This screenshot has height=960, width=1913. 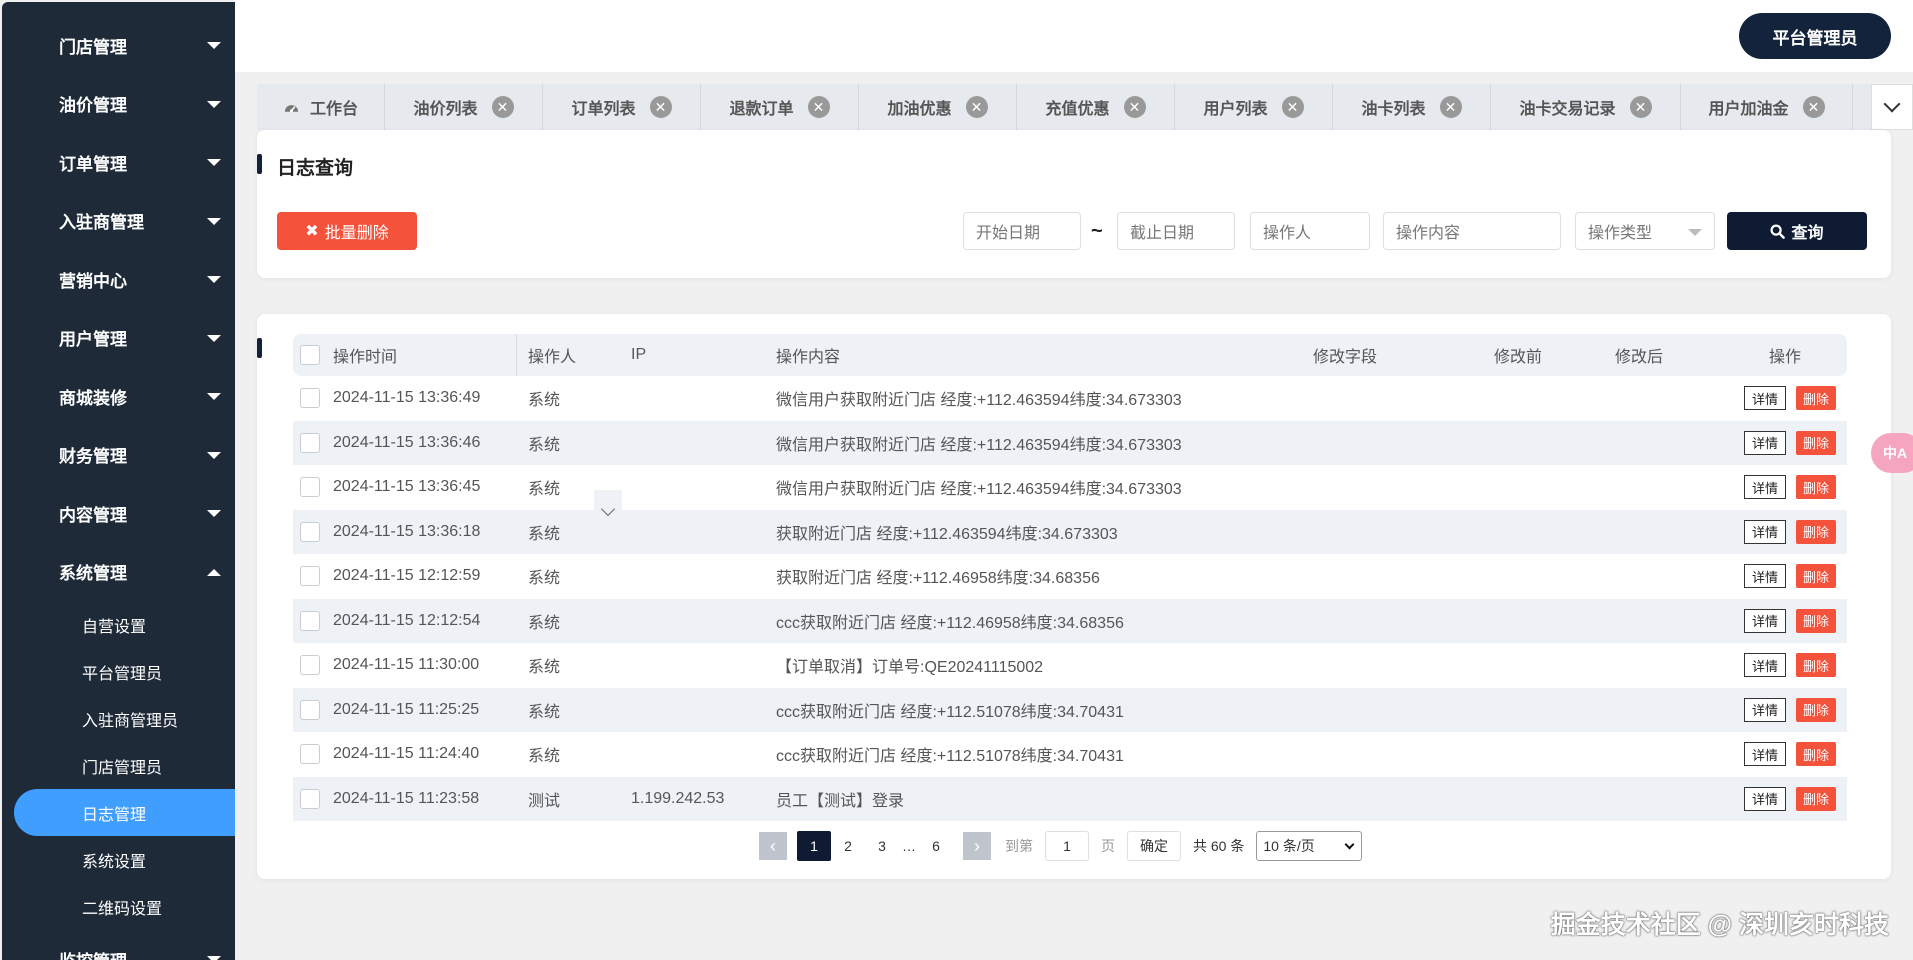 What do you see at coordinates (1797, 231) in the screenshot?
I see `query-button: 查询` at bounding box center [1797, 231].